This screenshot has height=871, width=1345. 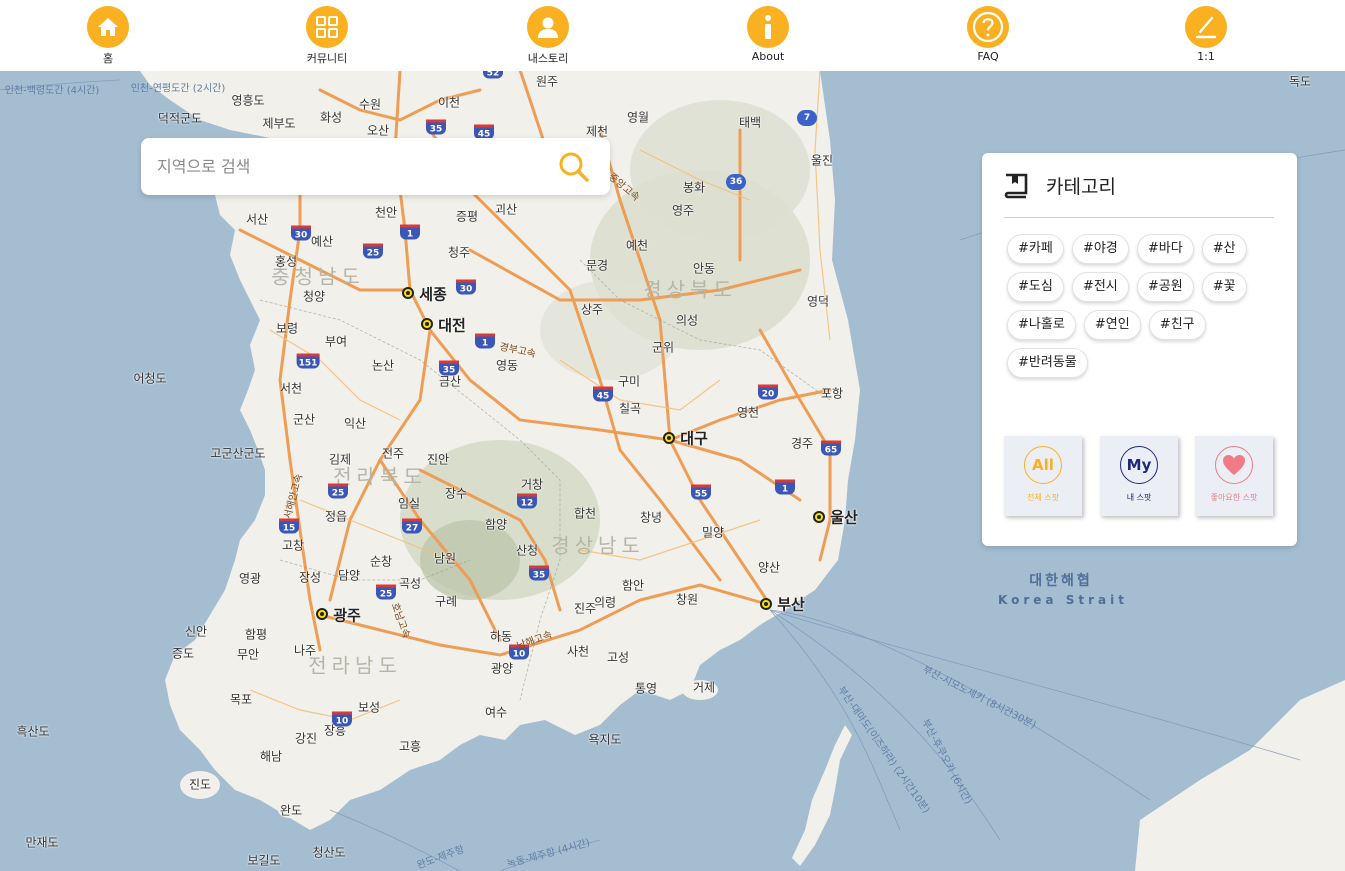 I want to click on city-label: 울진, so click(x=822, y=160).